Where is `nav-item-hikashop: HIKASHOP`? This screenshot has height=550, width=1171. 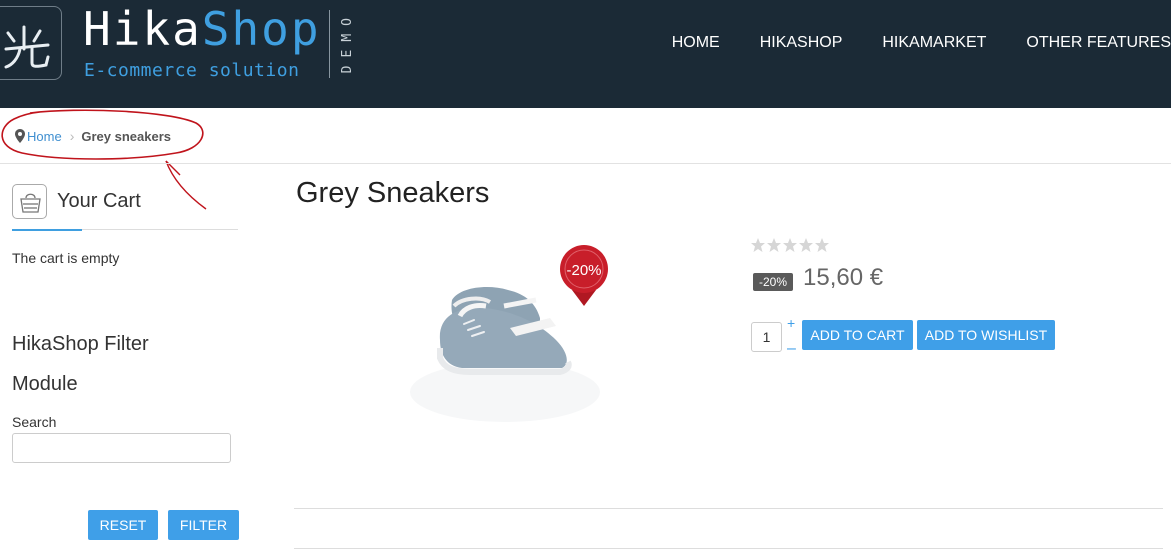
nav-item-hikashop: HIKASHOP is located at coordinates (801, 43).